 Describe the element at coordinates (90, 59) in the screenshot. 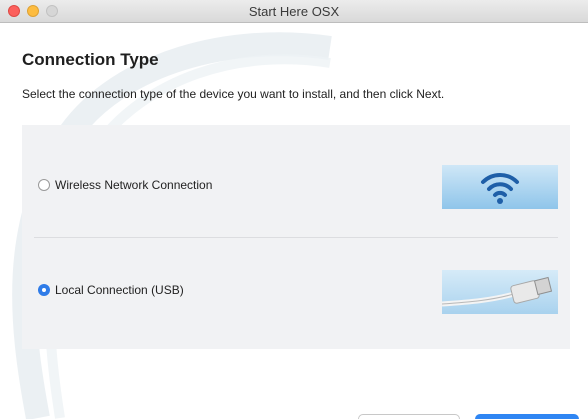

I see `page-title: Connection Type` at that location.